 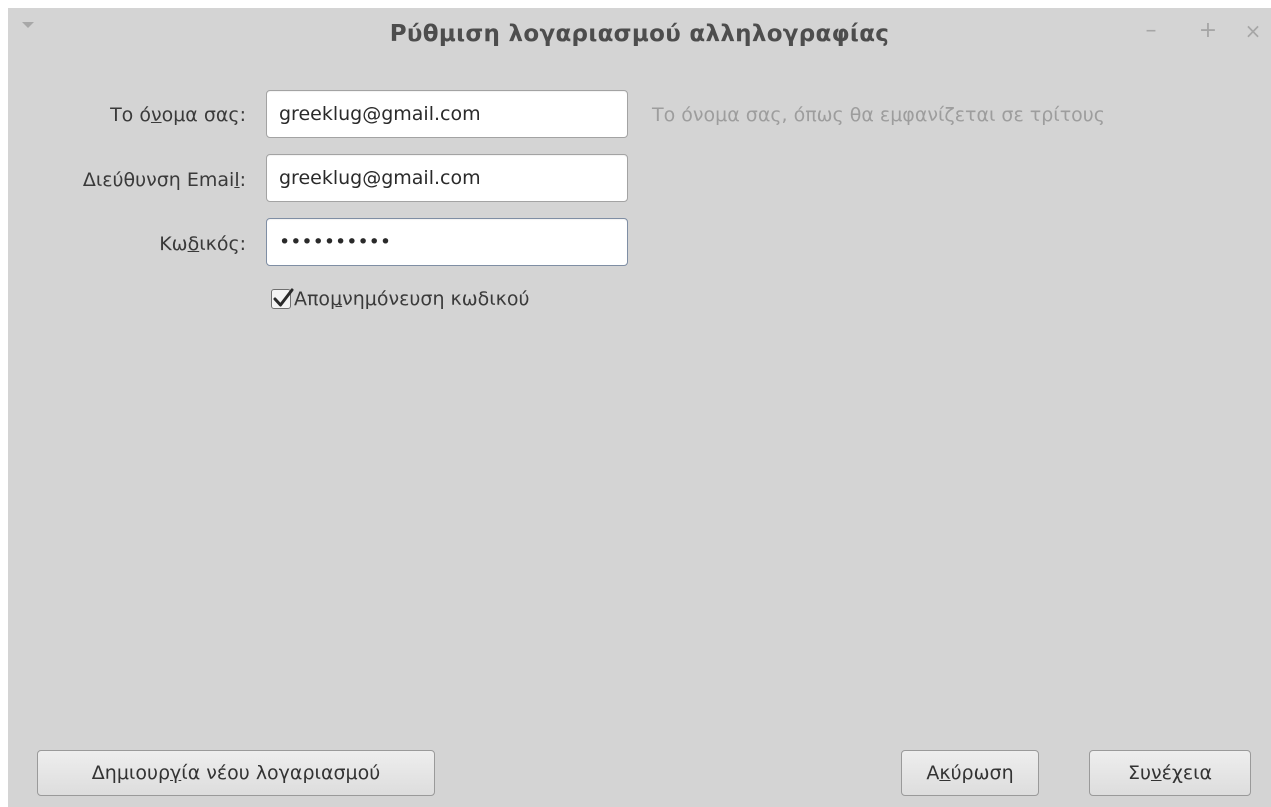 What do you see at coordinates (222, 244) in the screenshot?
I see `password-label-text-end: ικός:` at bounding box center [222, 244].